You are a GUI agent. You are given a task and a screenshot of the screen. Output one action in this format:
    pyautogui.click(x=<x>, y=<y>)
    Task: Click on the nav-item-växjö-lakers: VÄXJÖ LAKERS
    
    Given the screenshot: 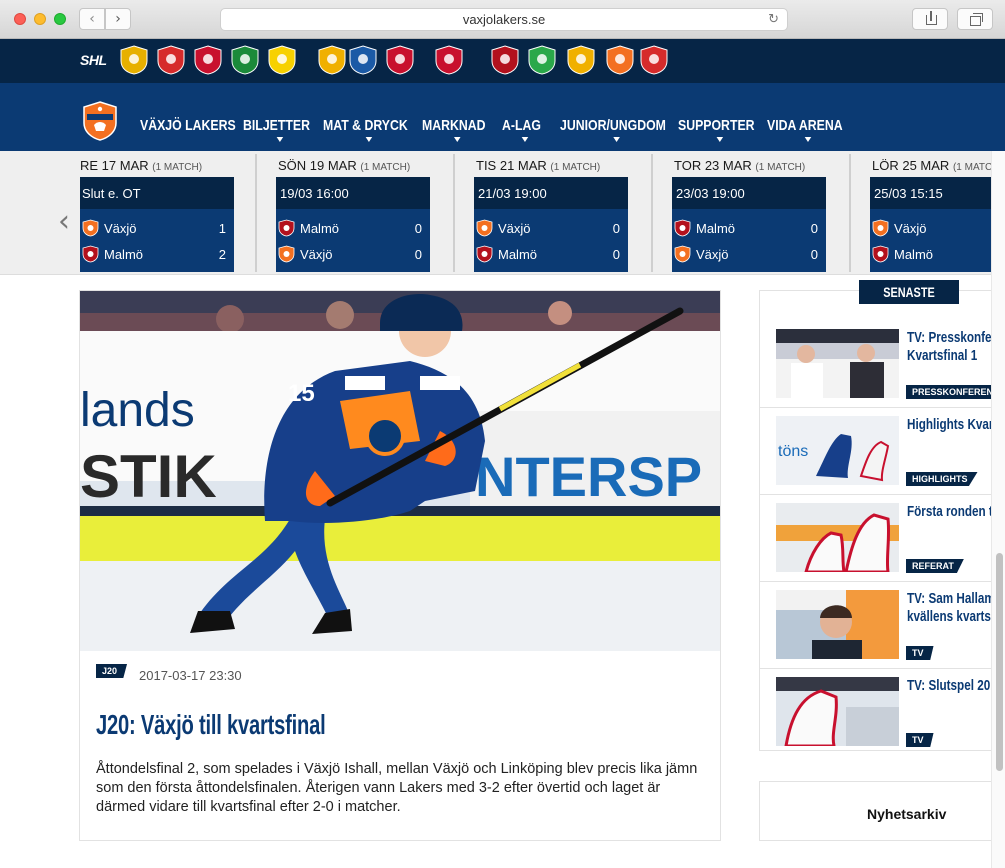 What is the action you would take?
    pyautogui.click(x=188, y=125)
    